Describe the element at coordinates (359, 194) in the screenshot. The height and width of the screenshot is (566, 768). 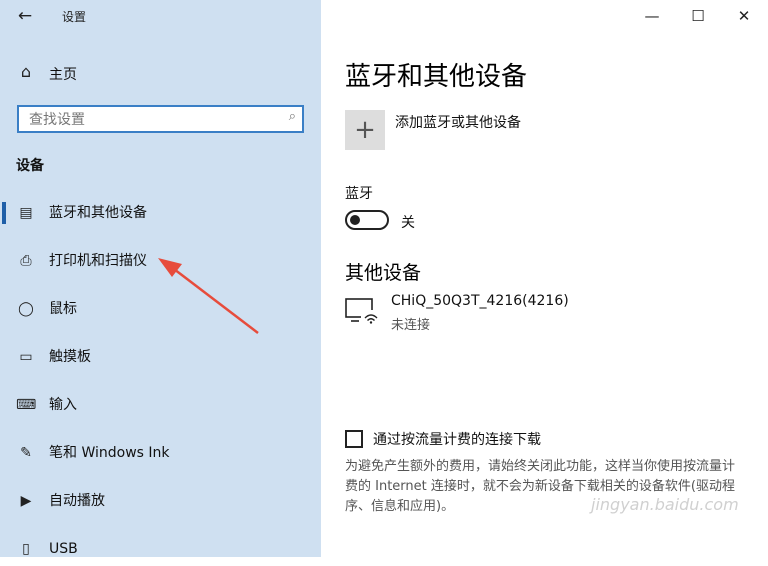
I see `bluetooth-label: 蓝牙` at that location.